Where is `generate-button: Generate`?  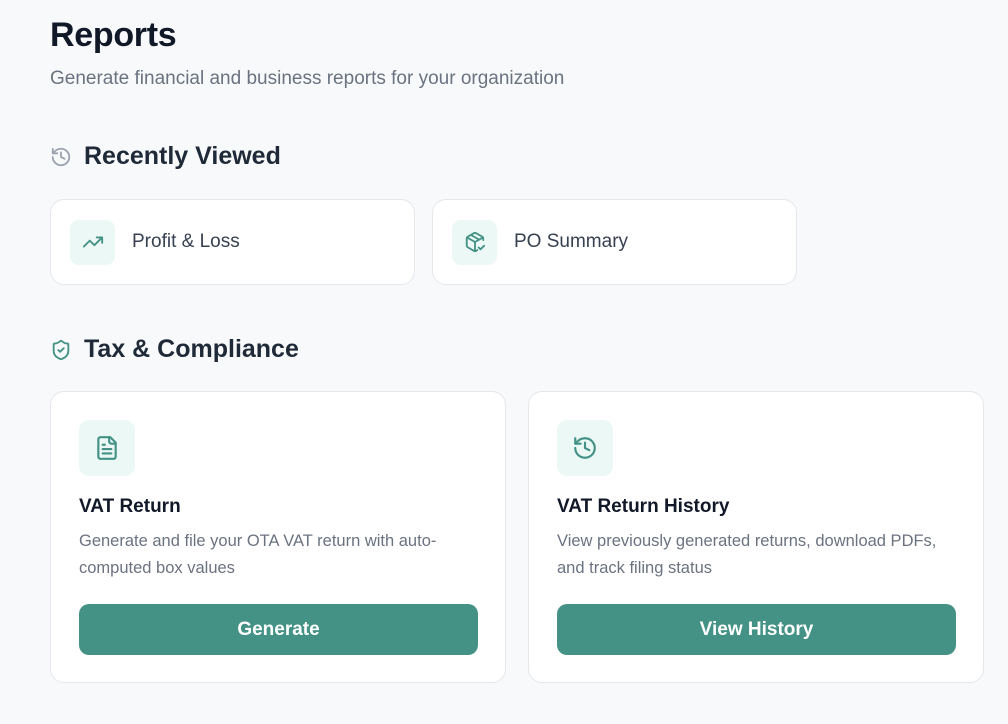
generate-button: Generate is located at coordinates (278, 629).